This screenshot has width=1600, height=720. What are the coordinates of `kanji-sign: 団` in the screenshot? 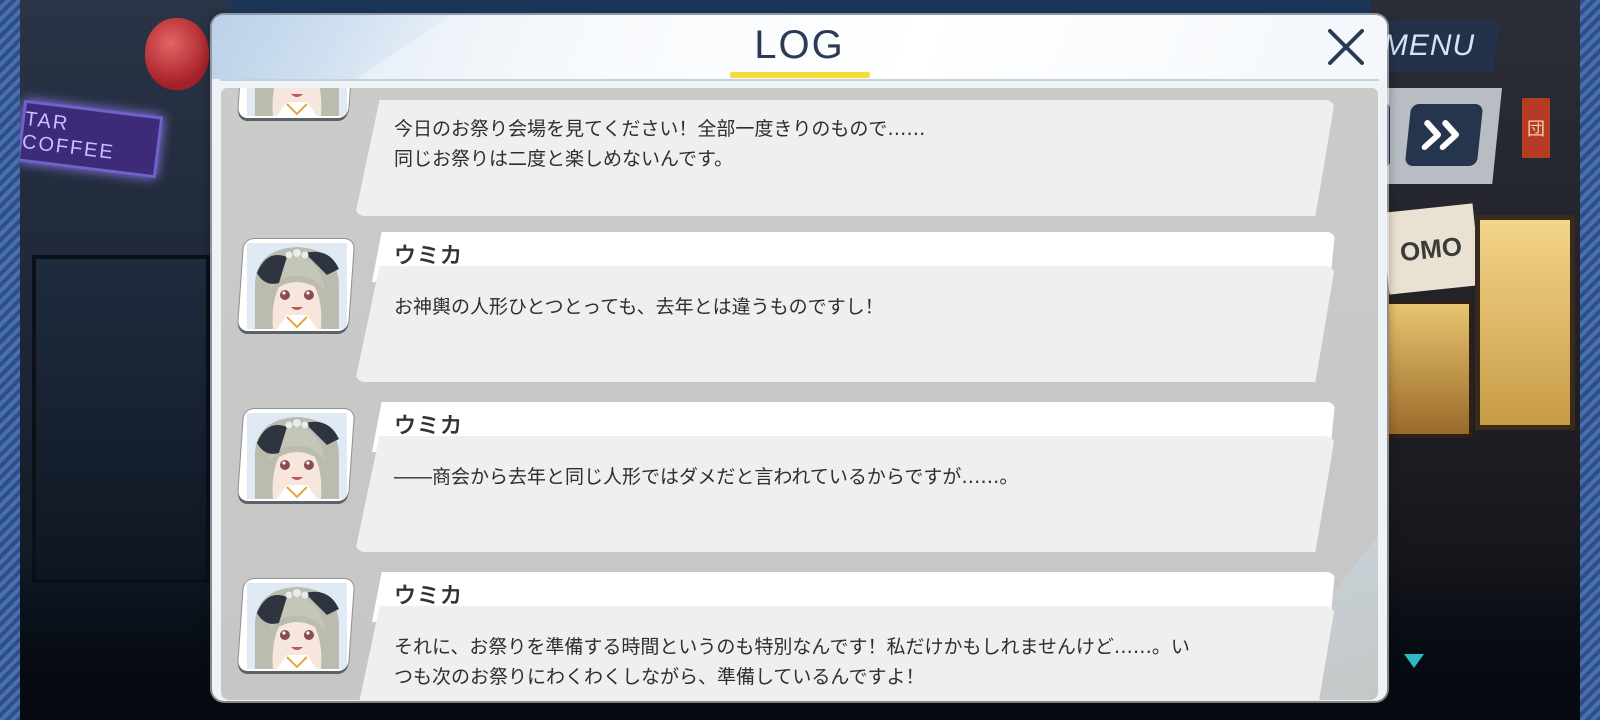 It's located at (1536, 128).